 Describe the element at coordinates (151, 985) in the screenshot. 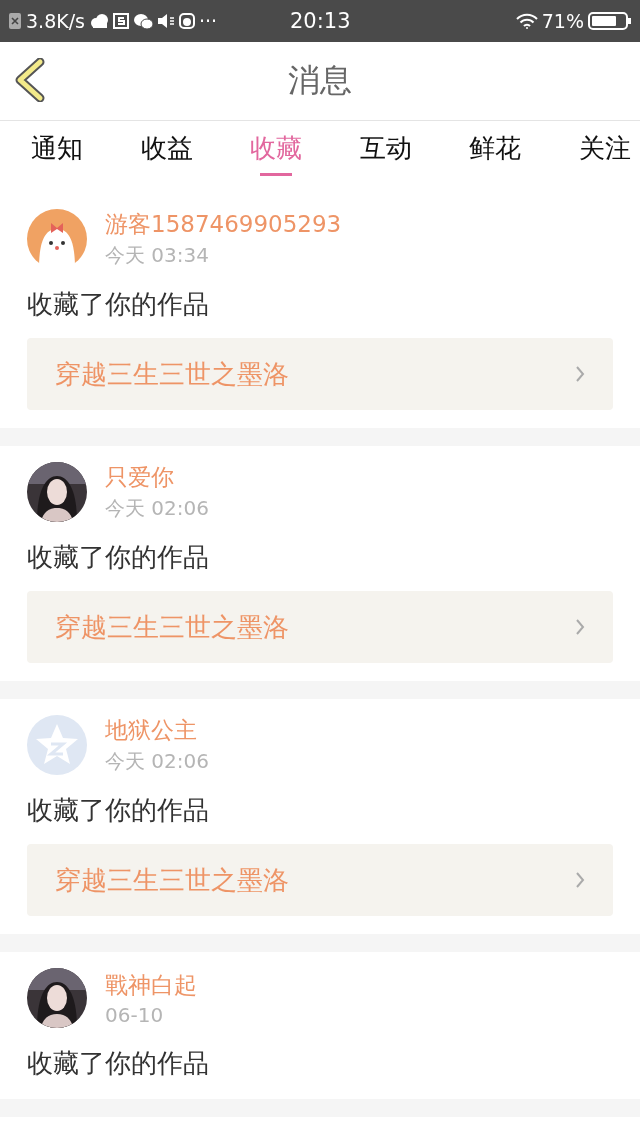

I see `user-name: 戰神白起` at that location.